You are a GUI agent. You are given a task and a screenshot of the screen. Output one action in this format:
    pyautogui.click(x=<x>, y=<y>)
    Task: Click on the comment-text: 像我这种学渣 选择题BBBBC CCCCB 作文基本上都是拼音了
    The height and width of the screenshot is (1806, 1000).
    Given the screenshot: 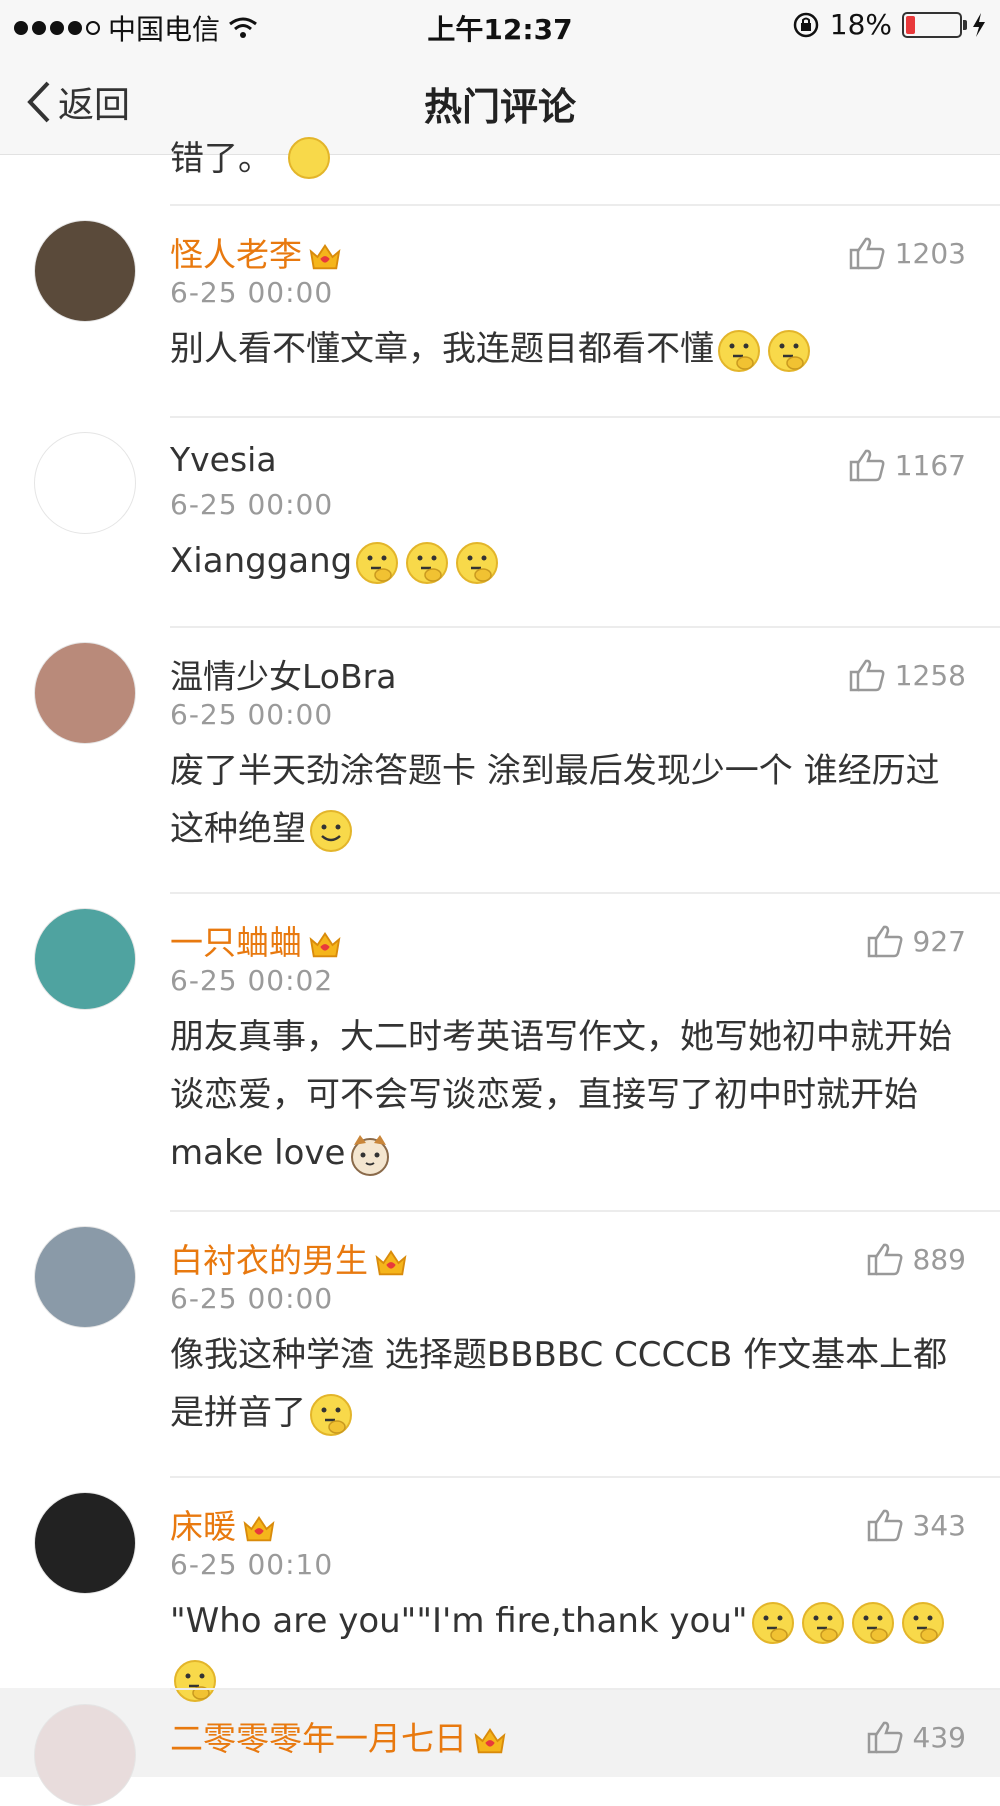 What is the action you would take?
    pyautogui.click(x=570, y=1384)
    